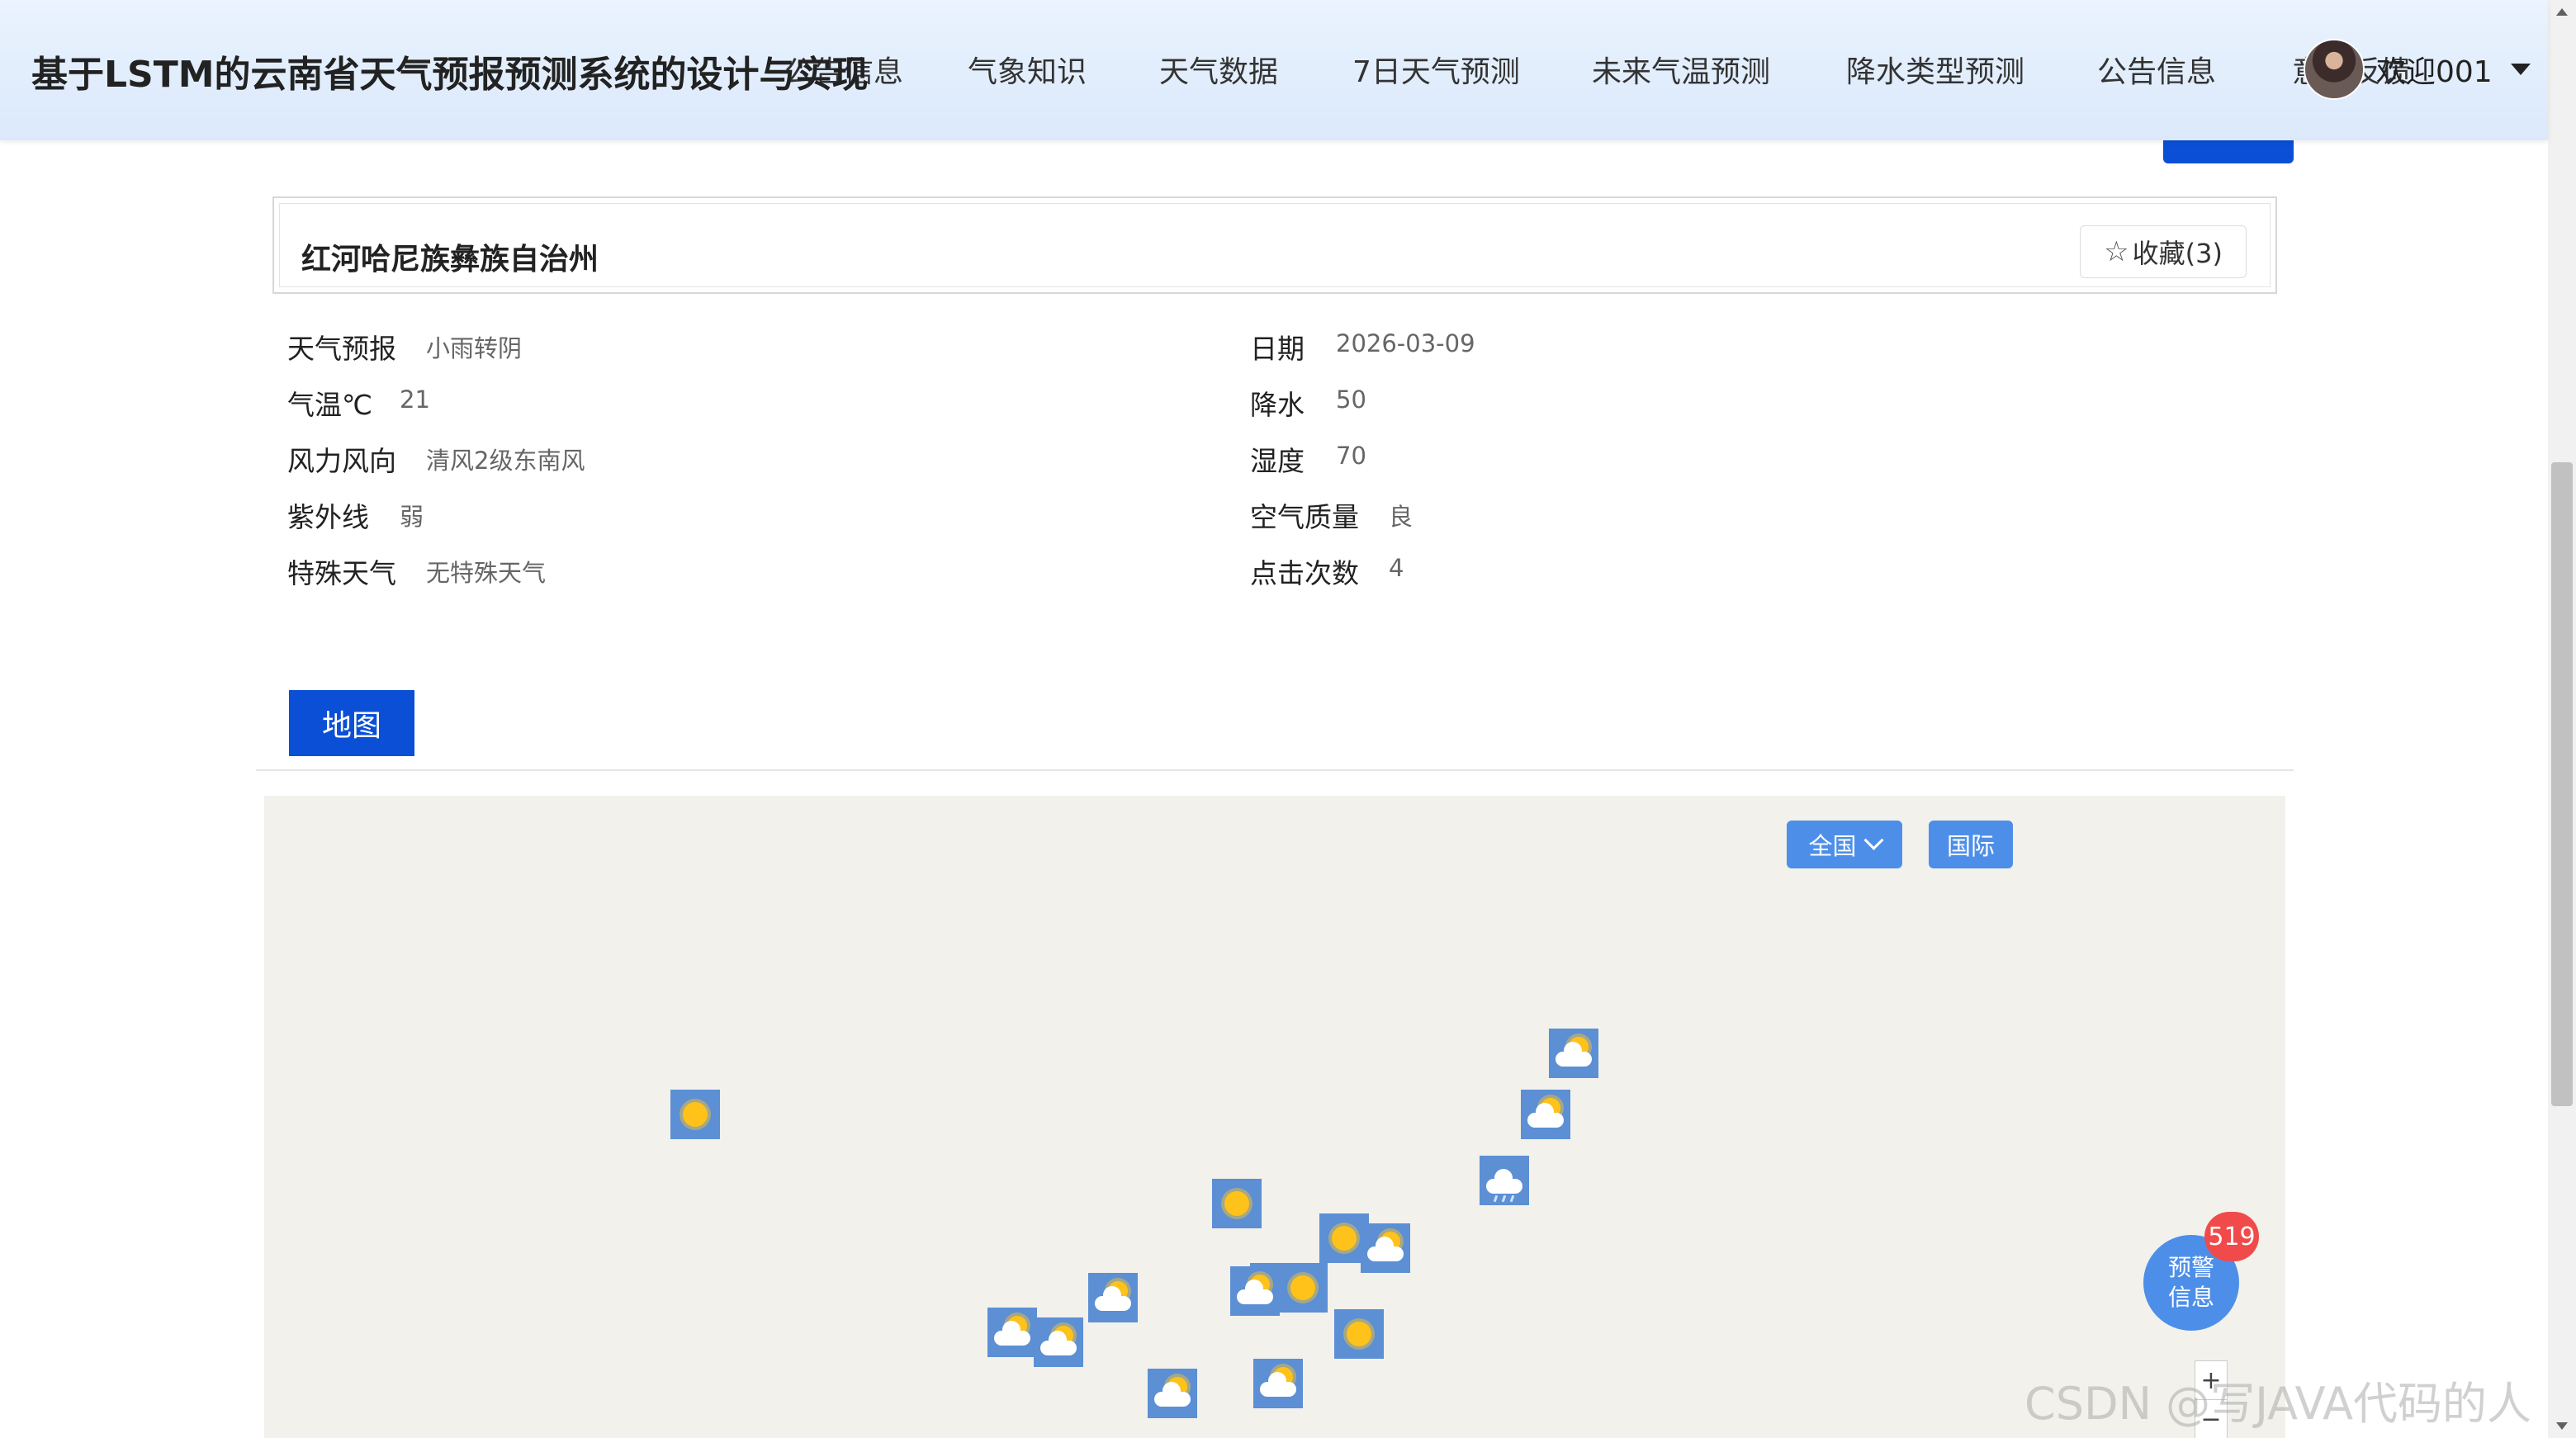 This screenshot has height=1438, width=2576. I want to click on nav-weather-knowledge: 气象知识, so click(1027, 69).